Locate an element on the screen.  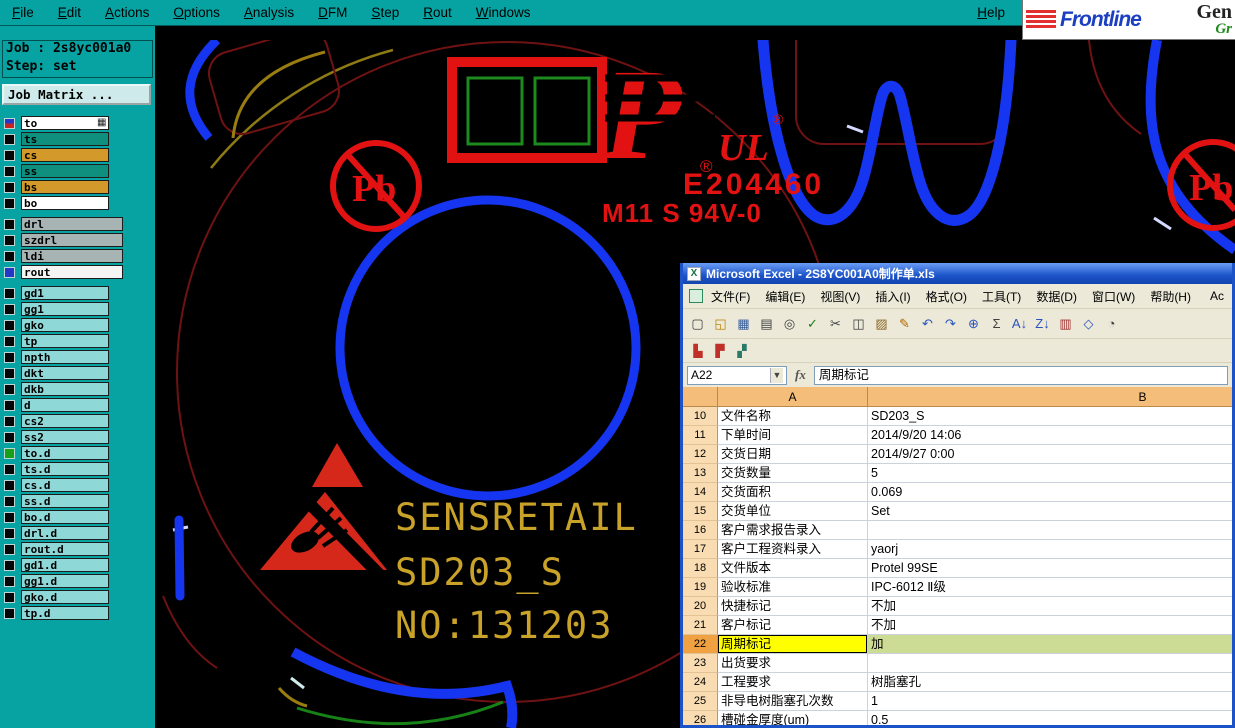
cell-label: 快捷标记 is located at coordinates (793, 606).